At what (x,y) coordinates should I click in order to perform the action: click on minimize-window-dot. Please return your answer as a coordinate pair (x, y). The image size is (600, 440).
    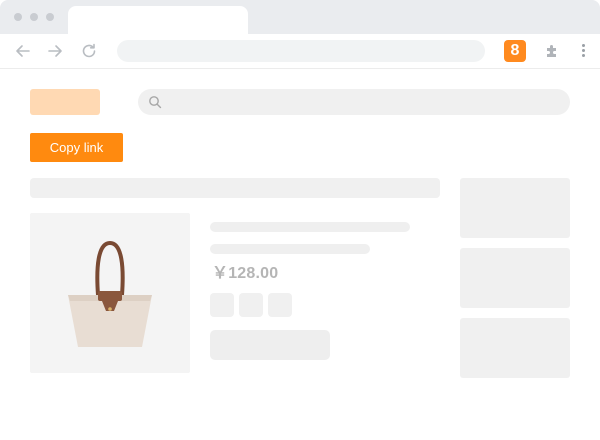
    Looking at the image, I should click on (34, 17).